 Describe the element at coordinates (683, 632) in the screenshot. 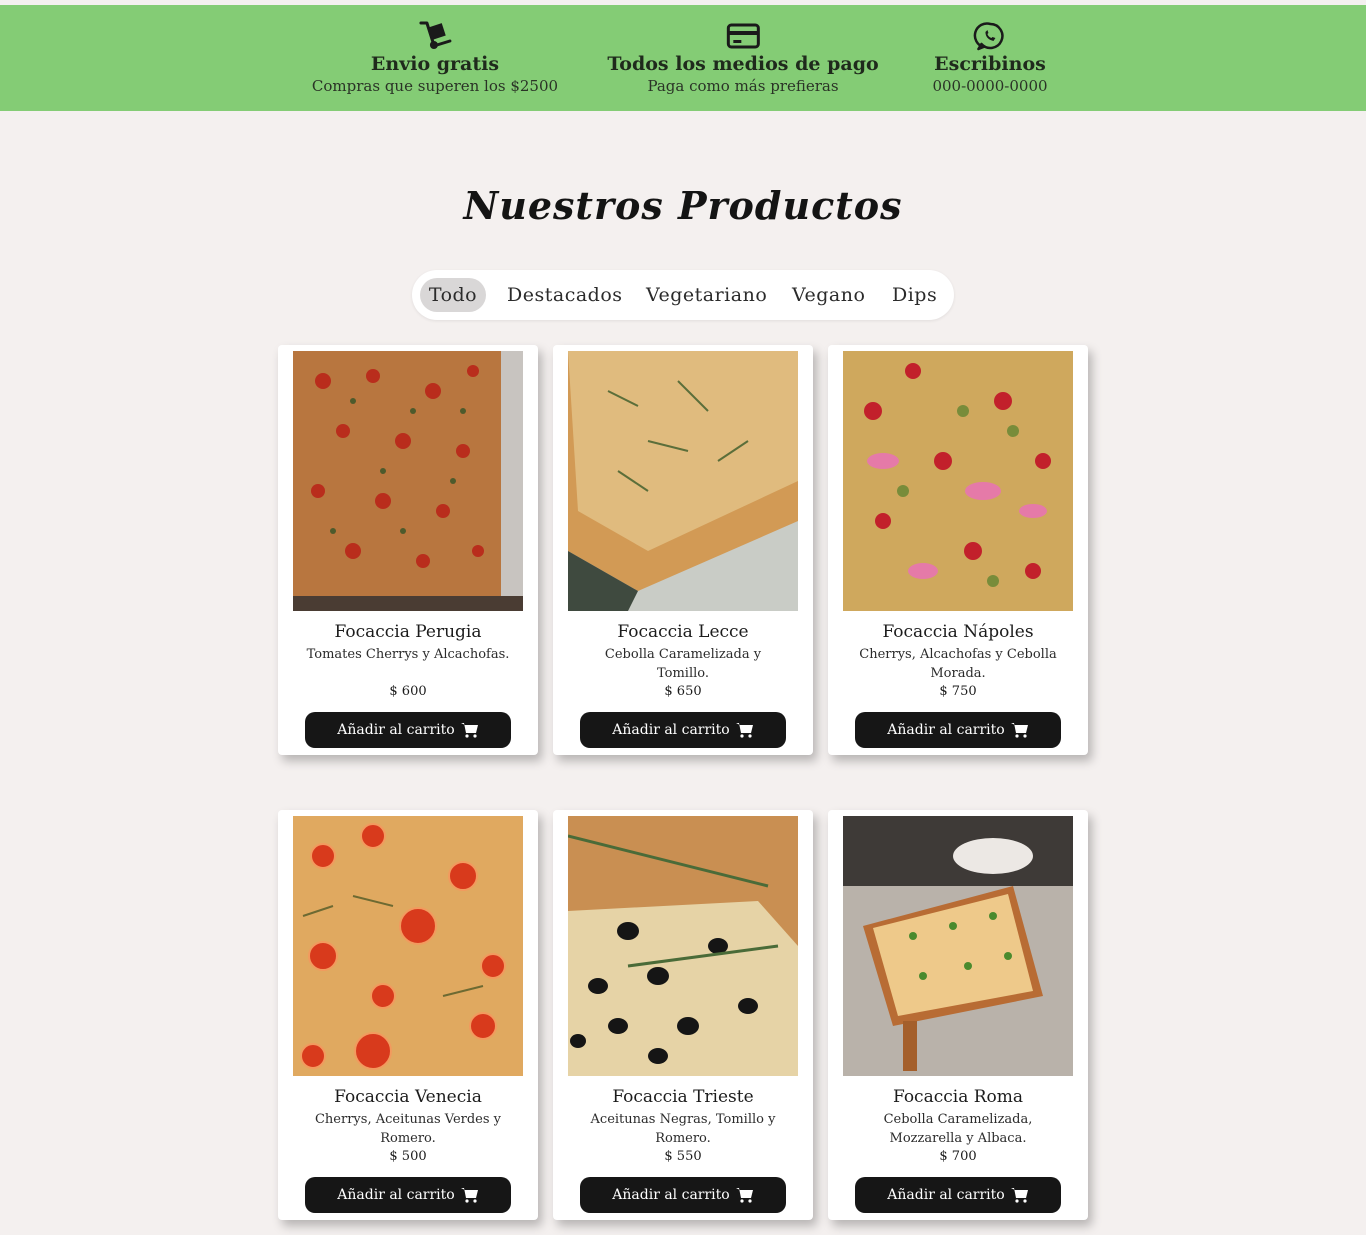

I see `product-name: Focaccia Lecce` at that location.